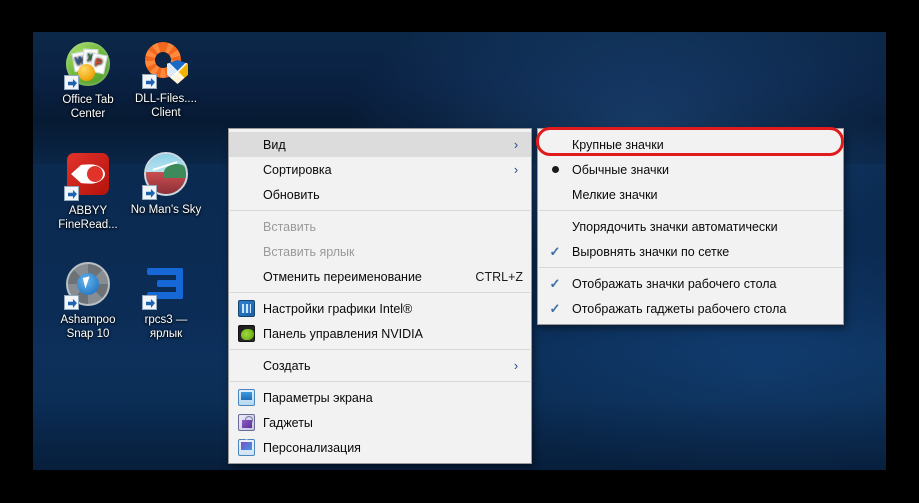 This screenshot has width=919, height=503. What do you see at coordinates (287, 365) in the screenshot?
I see `menu-item-label: Создать` at bounding box center [287, 365].